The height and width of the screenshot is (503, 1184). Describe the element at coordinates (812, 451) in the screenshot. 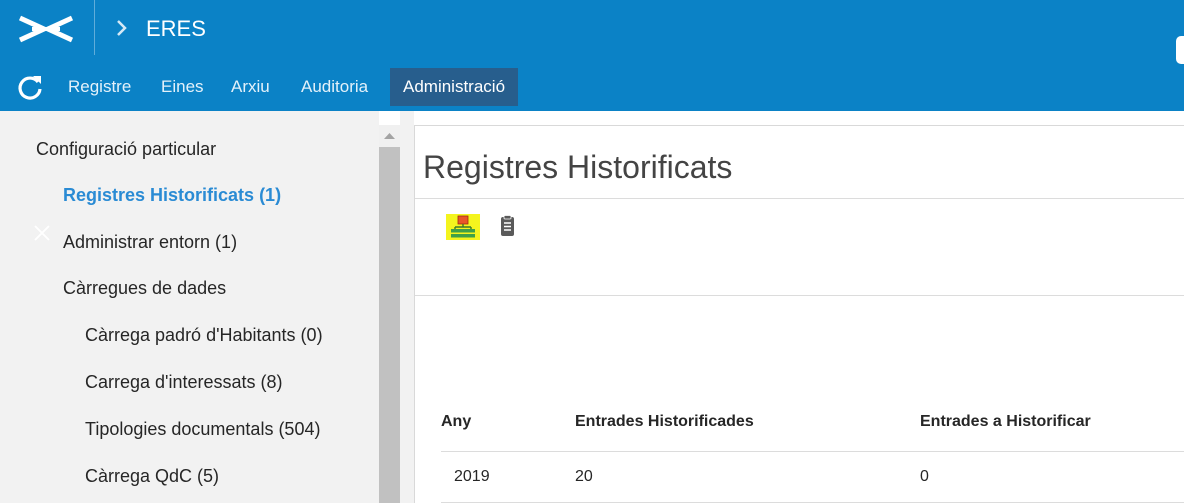

I see `table-row-divider` at that location.